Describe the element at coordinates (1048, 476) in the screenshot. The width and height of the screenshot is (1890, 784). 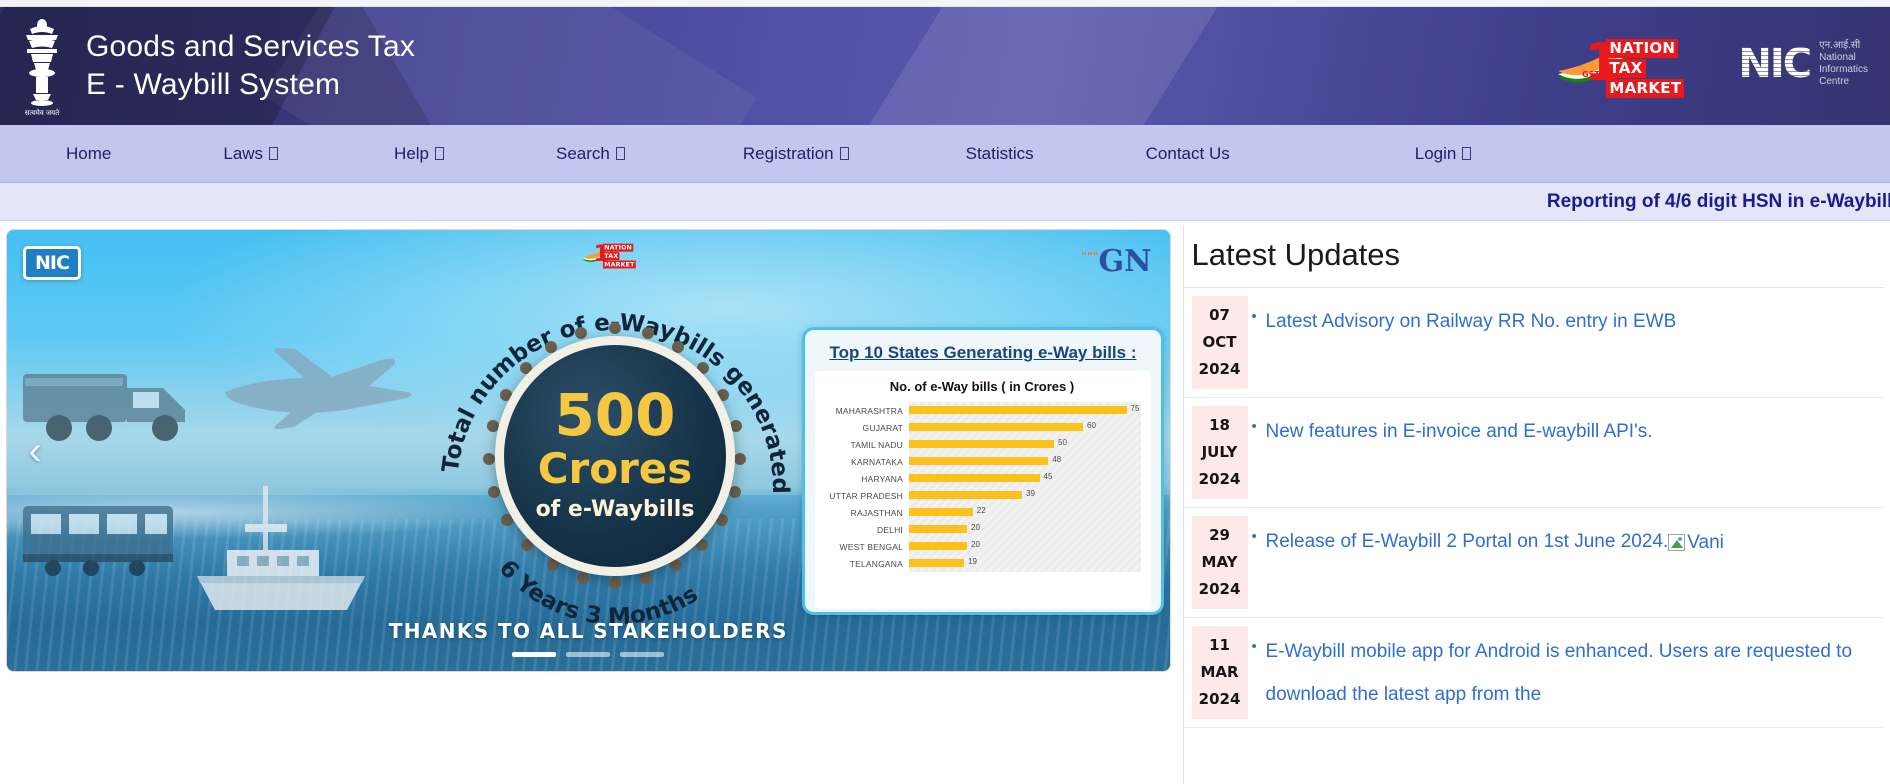
I see `chart-bar-value: 45` at that location.